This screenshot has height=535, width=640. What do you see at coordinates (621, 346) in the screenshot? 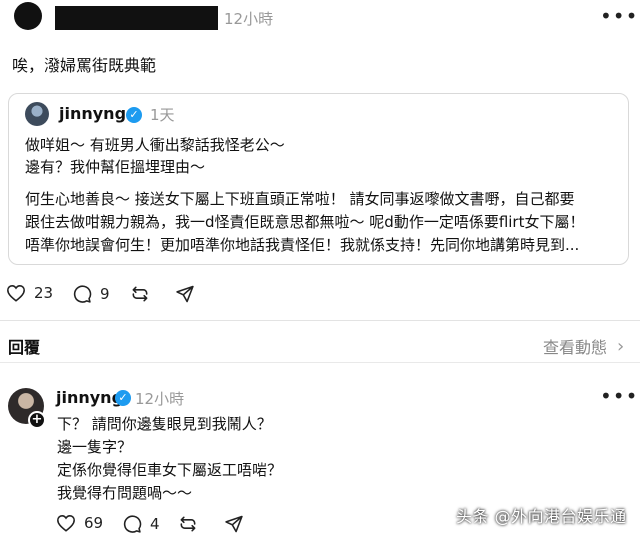
I see `chevron-right-icon: ›` at bounding box center [621, 346].